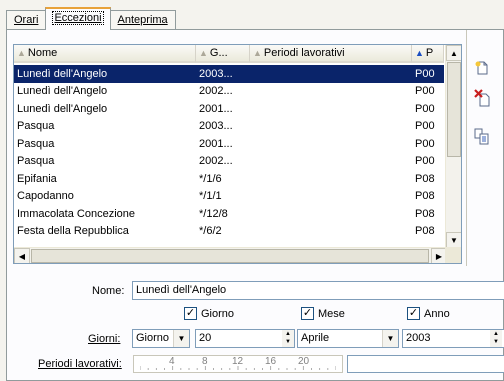 The width and height of the screenshot is (504, 381). Describe the element at coordinates (304, 53) in the screenshot. I see `column-header-label: Periodi lavorativi` at that location.